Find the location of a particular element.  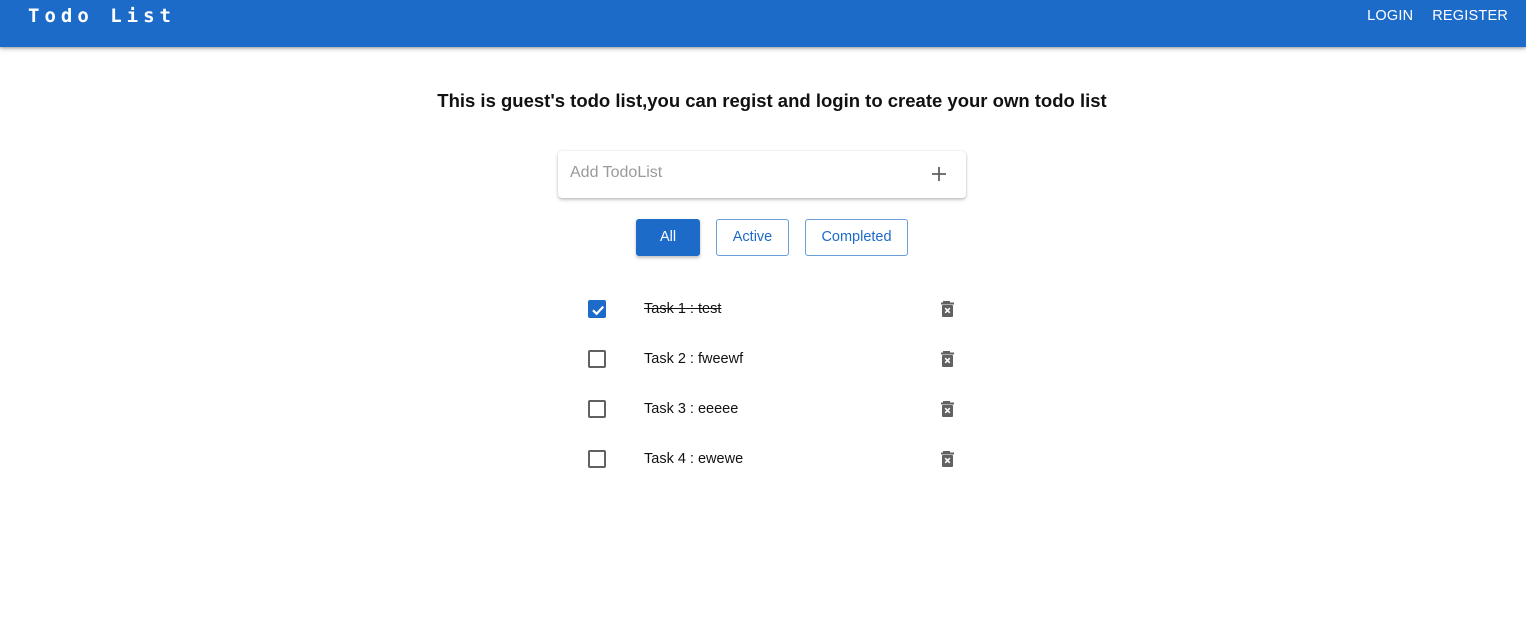

add-todo-button is located at coordinates (939, 174).